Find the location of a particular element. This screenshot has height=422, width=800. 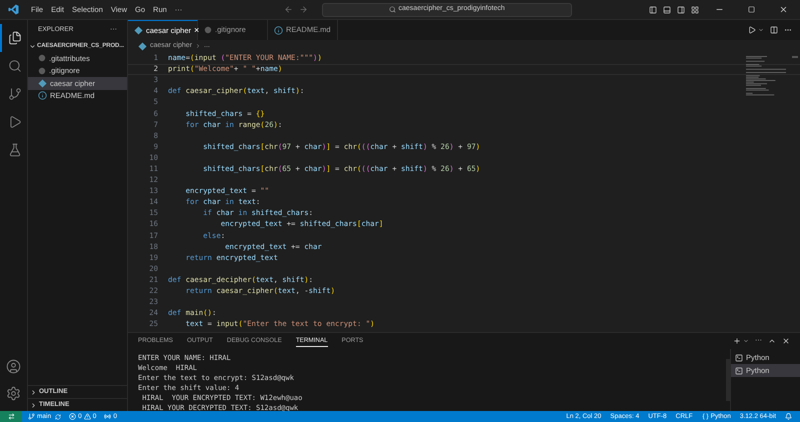

restore-icon is located at coordinates (751, 9).